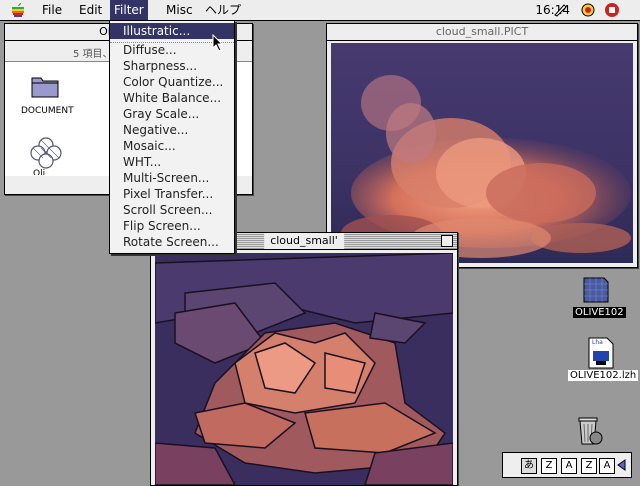 This screenshot has width=640, height=486. I want to click on cursor-arrow-icon, so click(218, 43).